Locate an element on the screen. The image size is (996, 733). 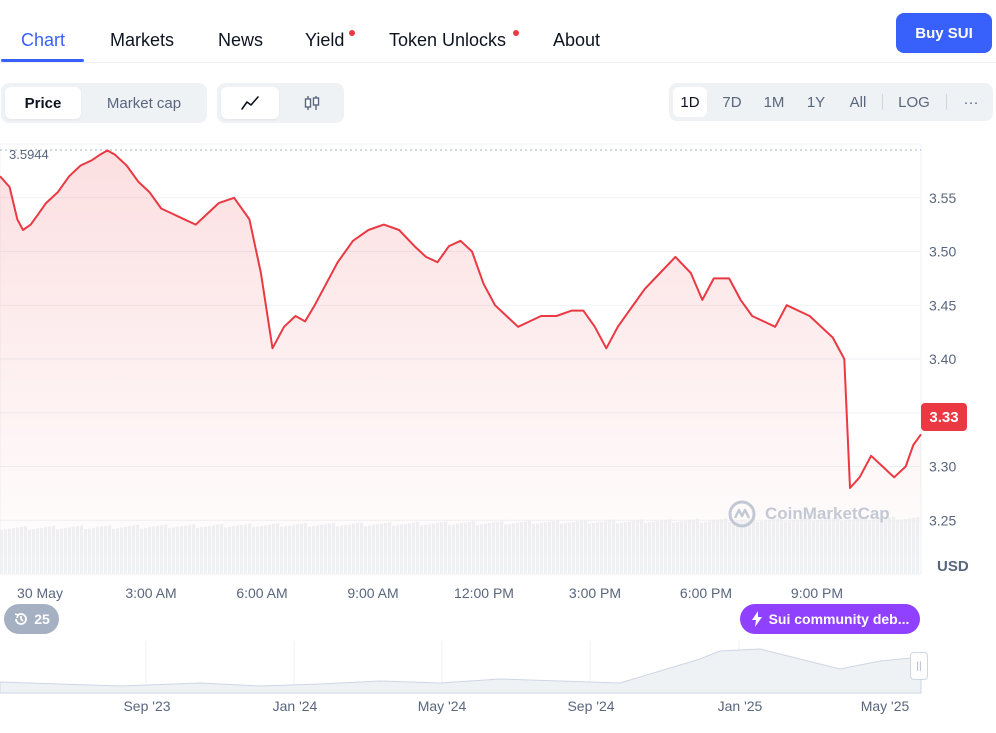
y-tick-label: 3.40 is located at coordinates (942, 359).